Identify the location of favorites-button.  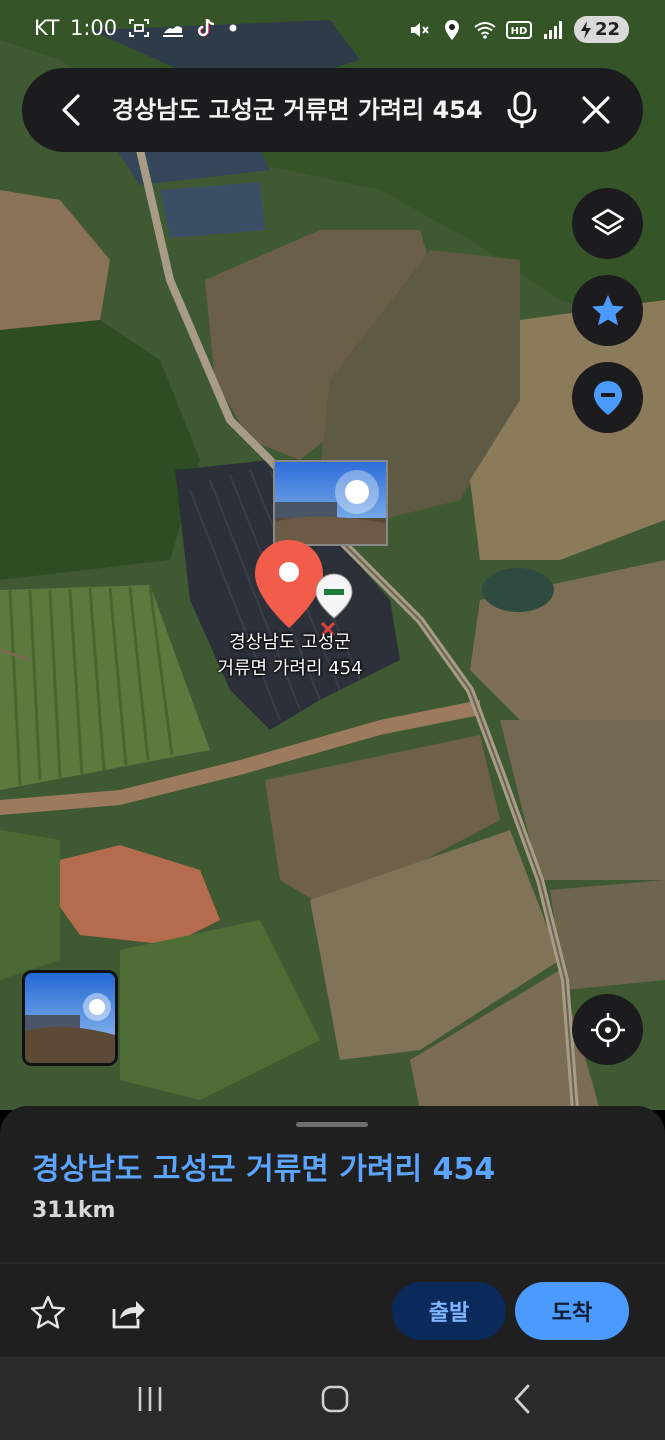
(607, 310).